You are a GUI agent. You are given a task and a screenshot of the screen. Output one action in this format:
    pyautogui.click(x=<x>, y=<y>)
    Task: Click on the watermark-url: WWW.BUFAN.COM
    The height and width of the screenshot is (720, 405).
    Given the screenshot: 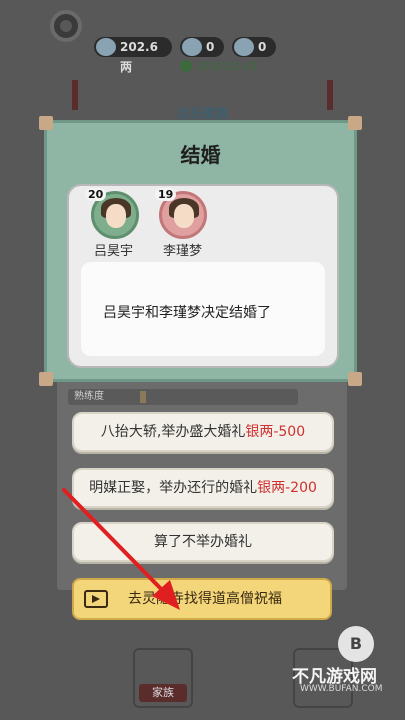 What is the action you would take?
    pyautogui.click(x=341, y=689)
    